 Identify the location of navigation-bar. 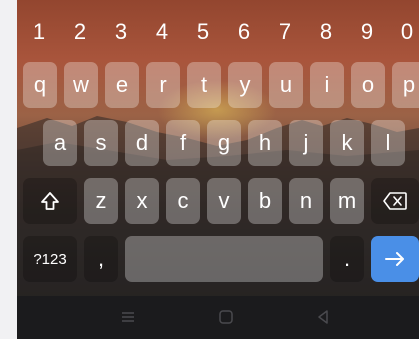
(218, 317).